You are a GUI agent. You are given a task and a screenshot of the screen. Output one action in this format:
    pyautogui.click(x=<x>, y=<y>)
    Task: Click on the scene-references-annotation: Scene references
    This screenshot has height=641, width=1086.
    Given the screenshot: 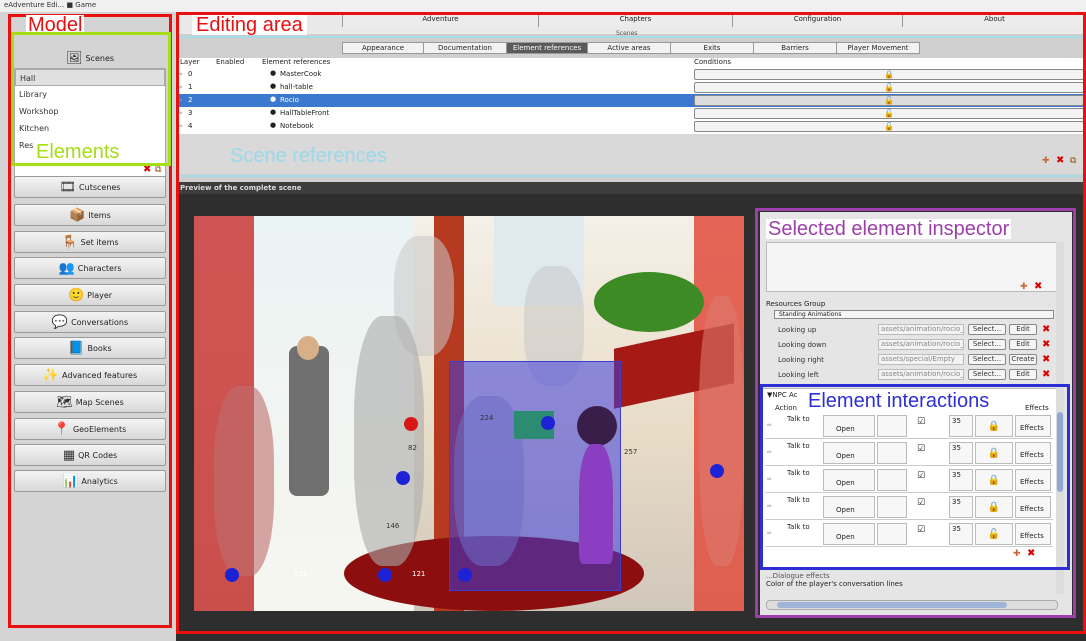 What is the action you would take?
    pyautogui.click(x=308, y=156)
    